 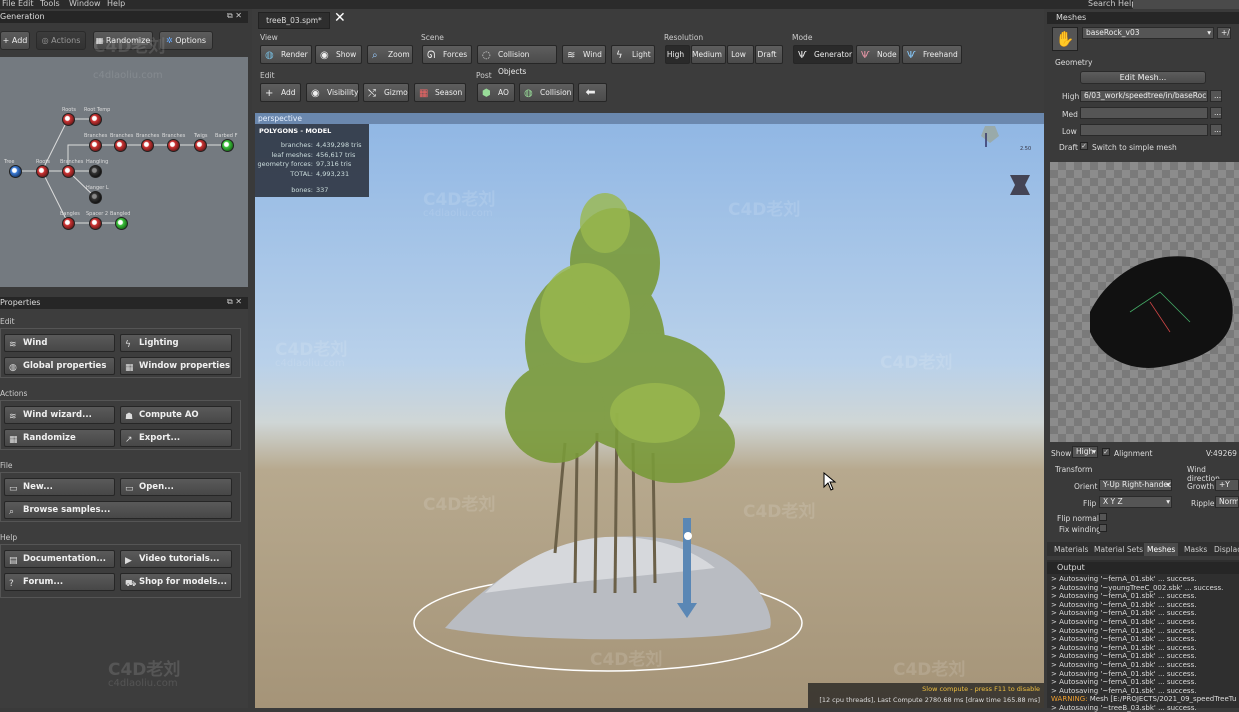 I want to click on leaves-node, so click(x=227, y=145).